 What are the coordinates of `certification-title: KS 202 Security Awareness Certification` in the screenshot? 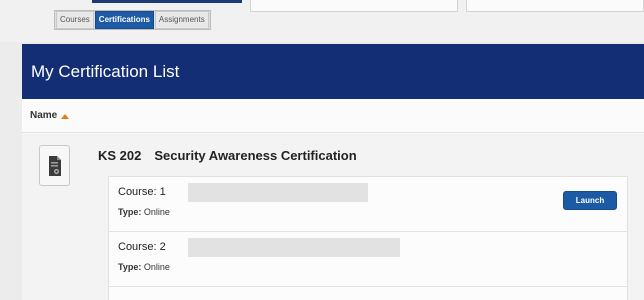 It's located at (227, 155).